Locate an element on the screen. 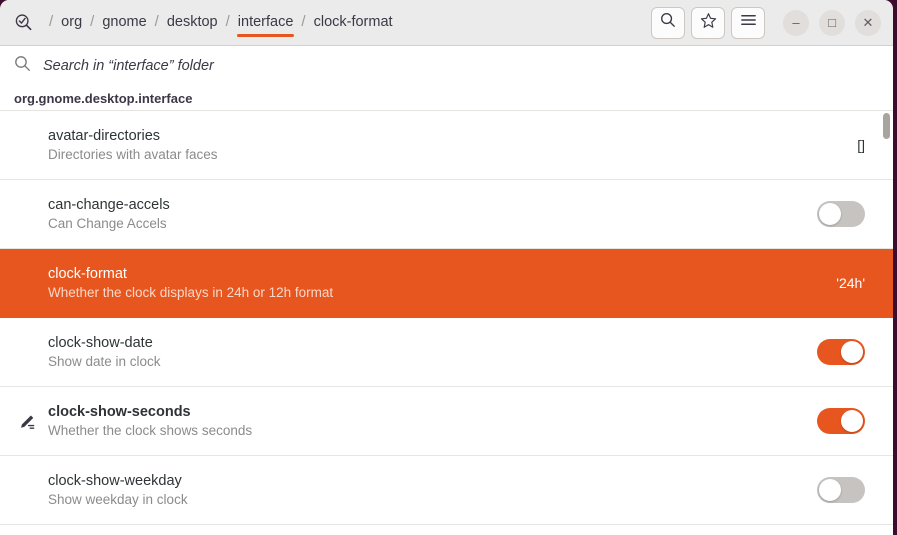 Image resolution: width=897 pixels, height=535 pixels. path-segment-desktop: desktop is located at coordinates (192, 22).